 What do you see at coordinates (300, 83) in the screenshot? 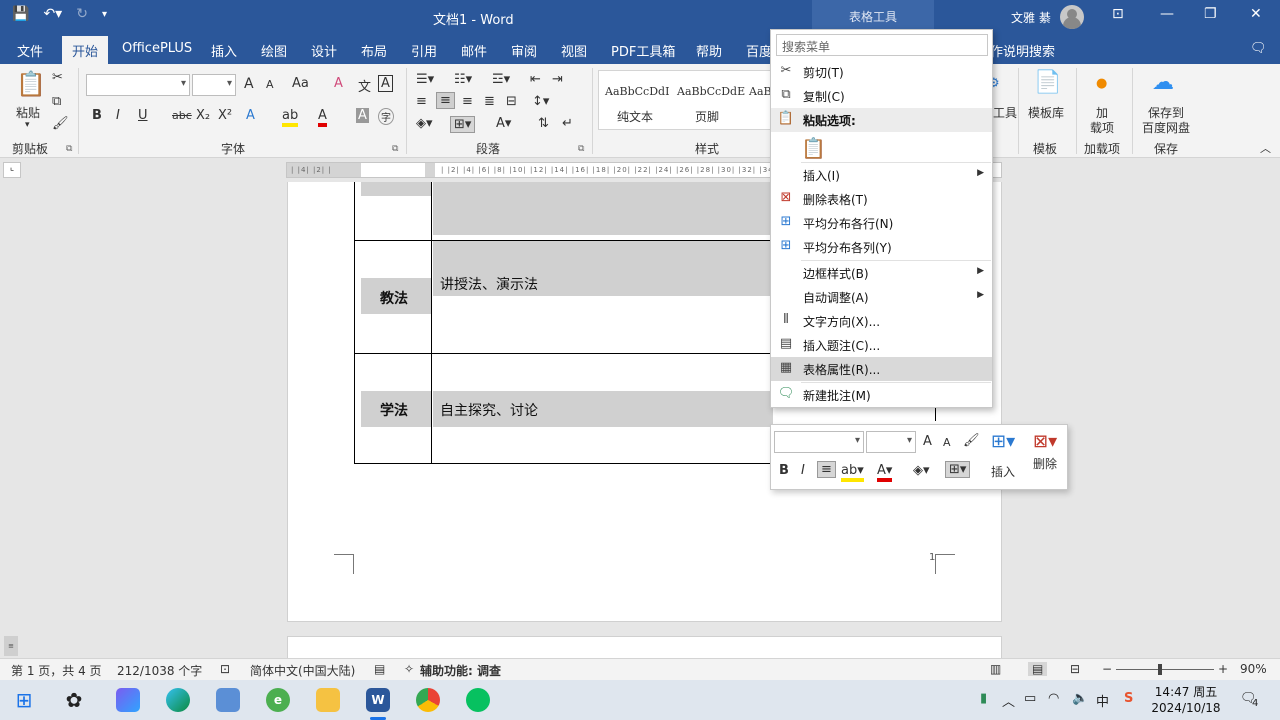
I see `change-case-icon: Aa` at bounding box center [300, 83].